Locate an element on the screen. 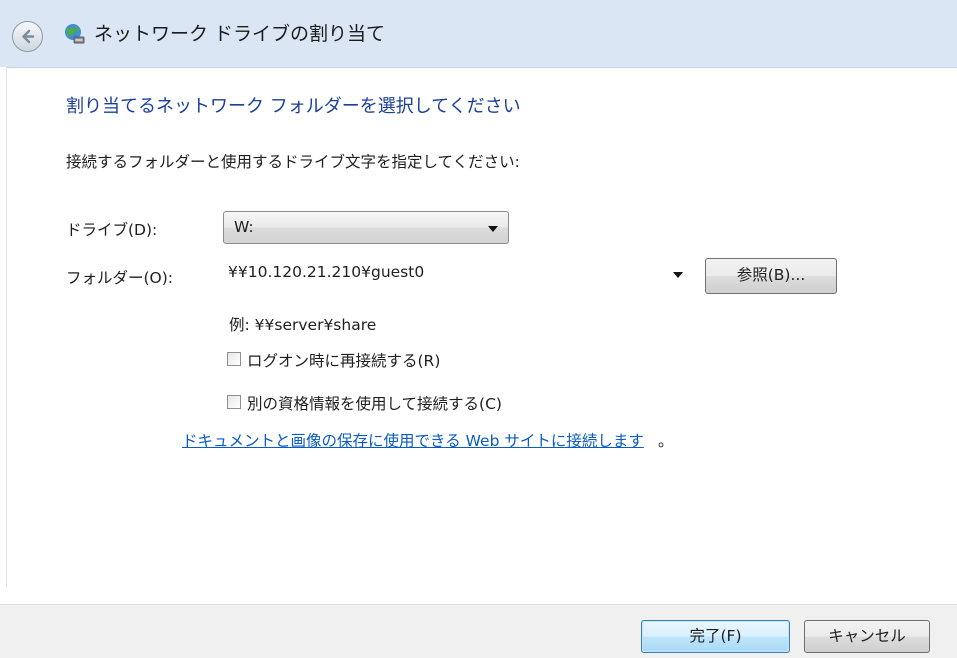  back-button is located at coordinates (27, 36).